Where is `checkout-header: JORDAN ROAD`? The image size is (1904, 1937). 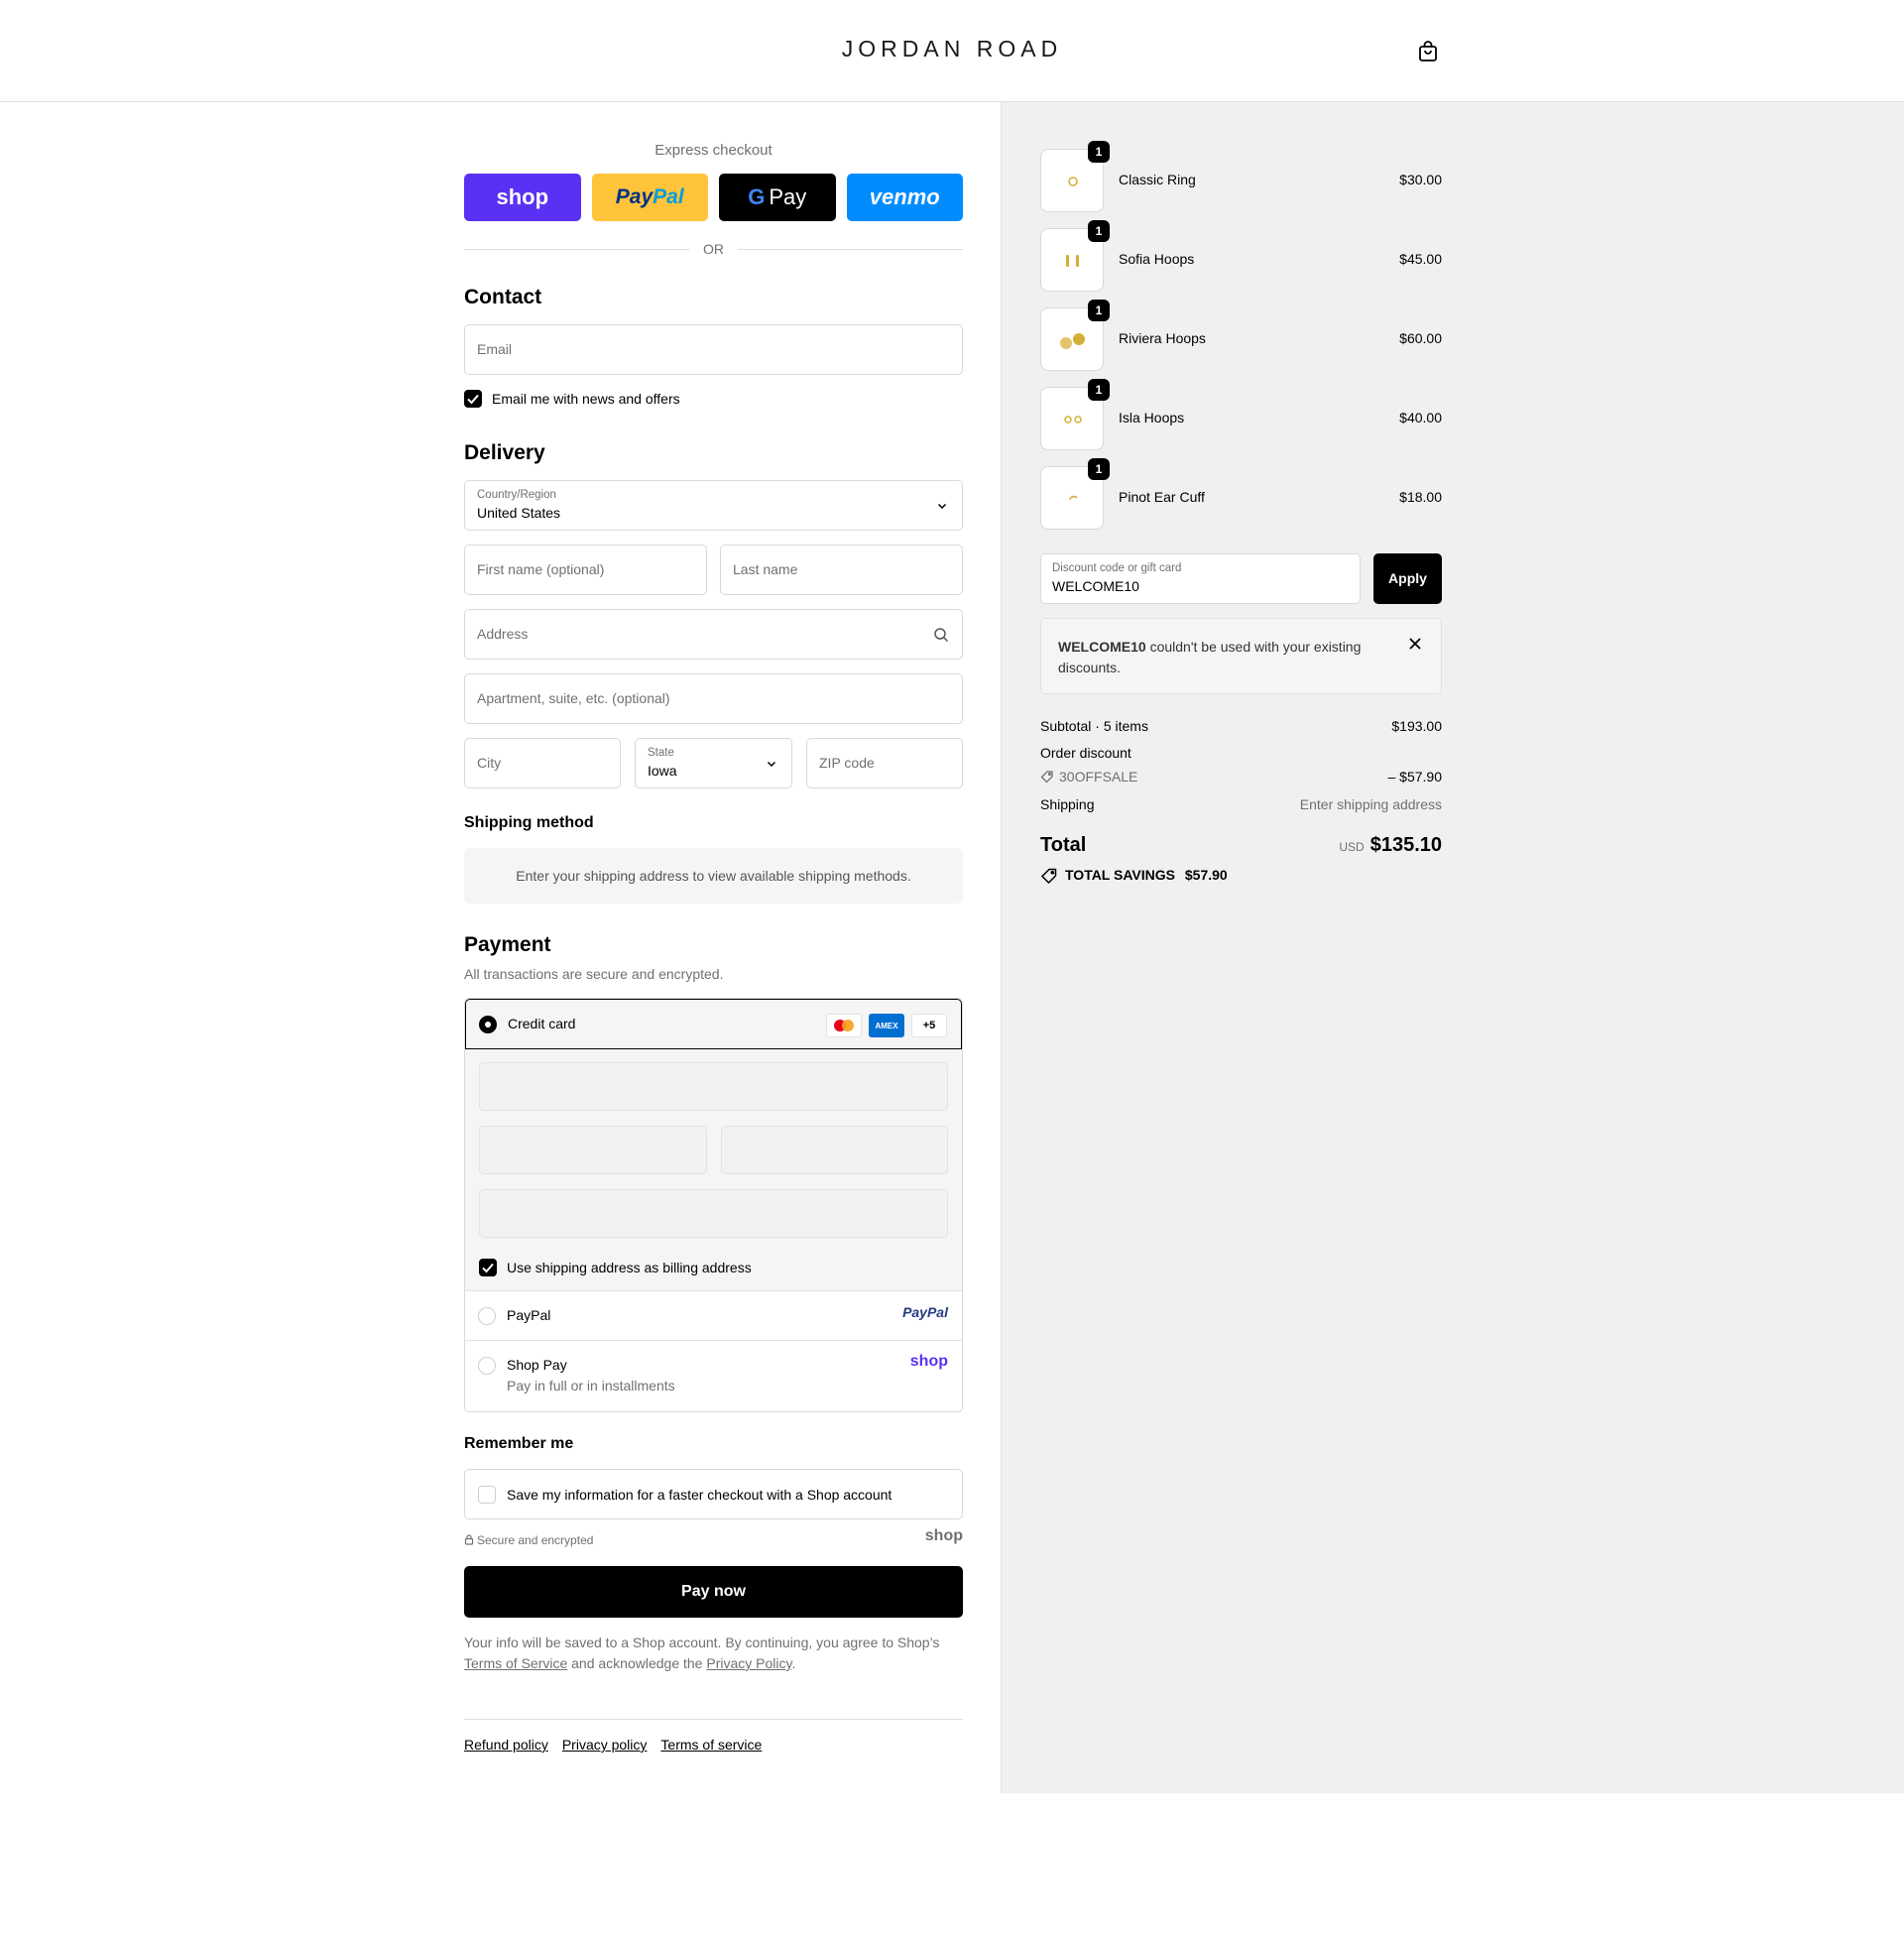 checkout-header: JORDAN ROAD is located at coordinates (952, 51).